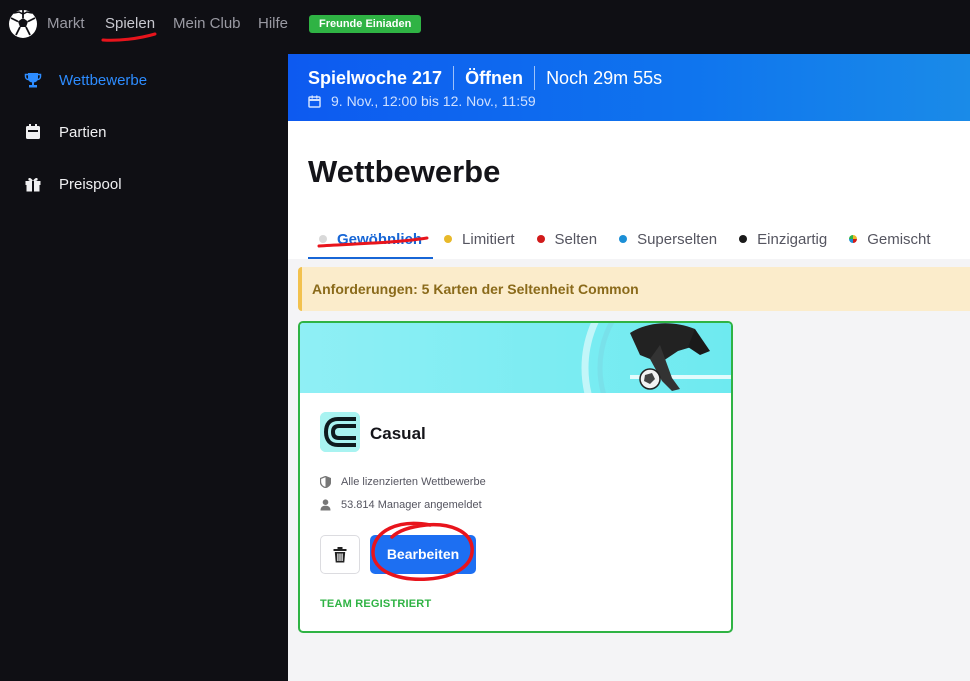  I want to click on competition-scope: Alle lizenzierten Wettbewerbe, so click(413, 482).